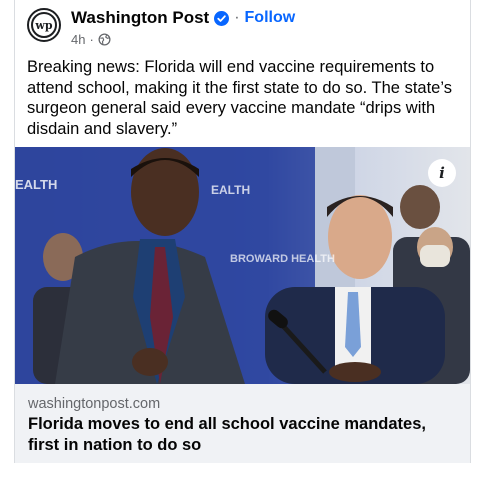 Image resolution: width=483 pixels, height=477 pixels. Describe the element at coordinates (78, 39) in the screenshot. I see `post-timestamp: 4h` at that location.